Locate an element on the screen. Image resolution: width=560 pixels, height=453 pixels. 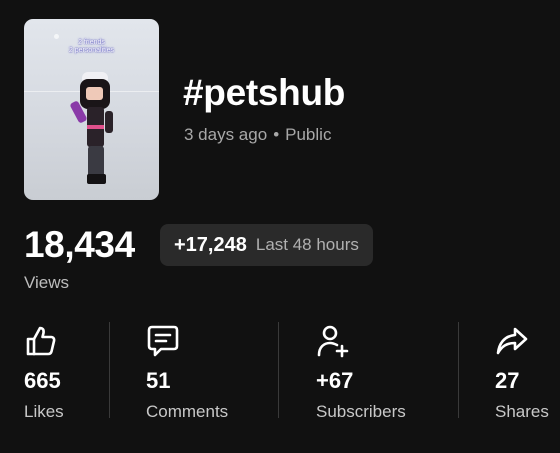
comments-label: Comments is located at coordinates (187, 411).